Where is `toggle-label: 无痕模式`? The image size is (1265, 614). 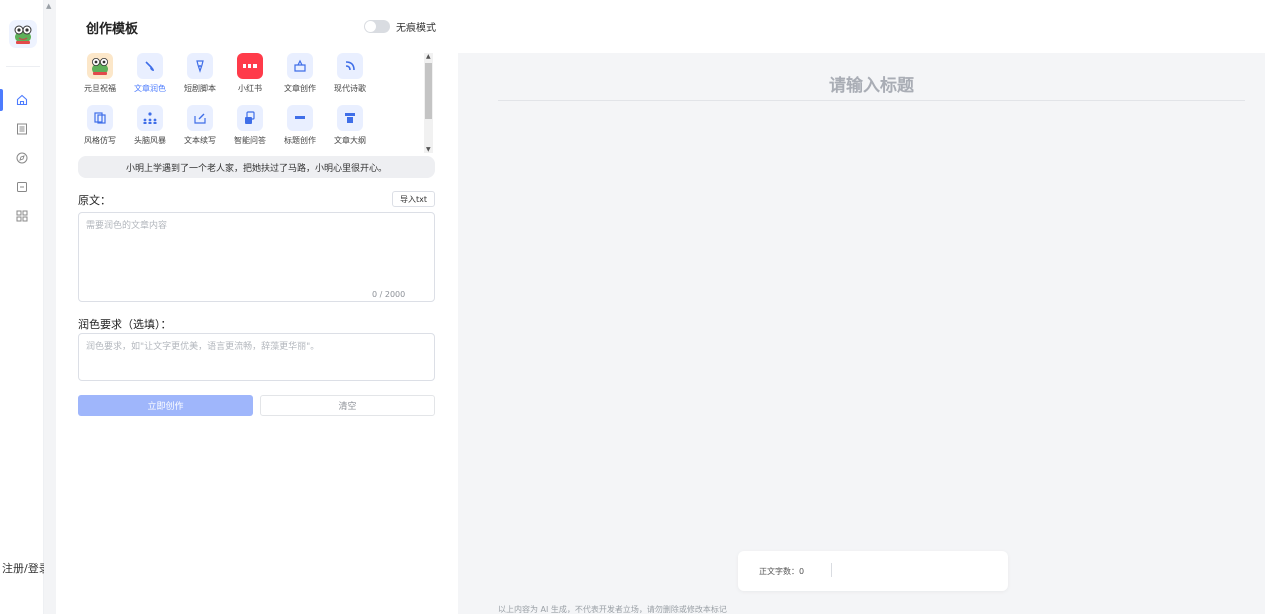 toggle-label: 无痕模式 is located at coordinates (416, 28).